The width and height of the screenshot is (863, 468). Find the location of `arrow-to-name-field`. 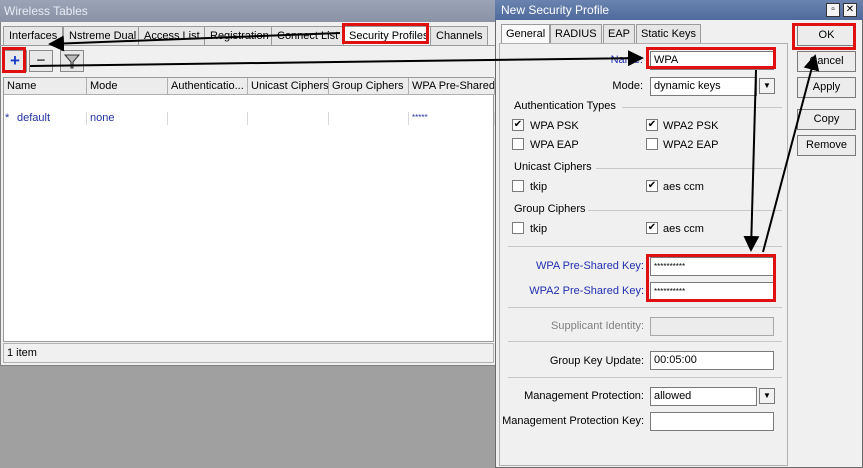

arrow-to-name-field is located at coordinates (336, 58).